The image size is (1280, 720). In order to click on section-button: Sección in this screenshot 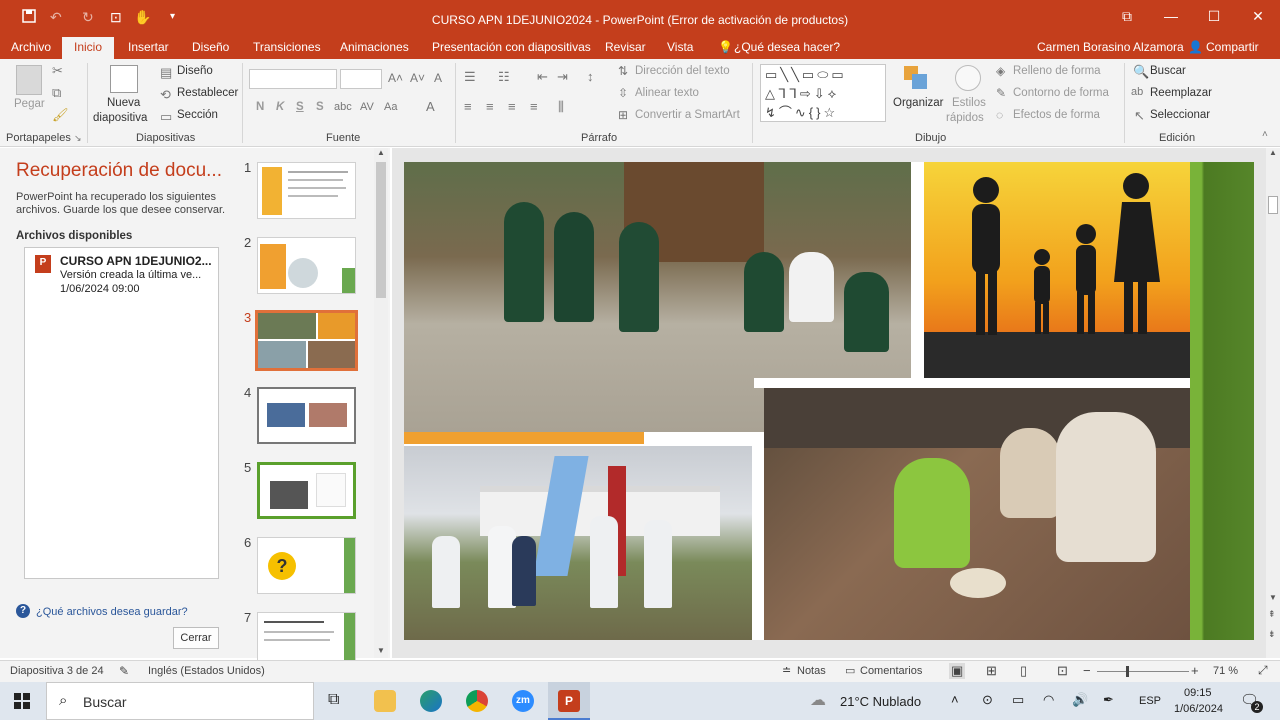, I will do `click(197, 115)`.